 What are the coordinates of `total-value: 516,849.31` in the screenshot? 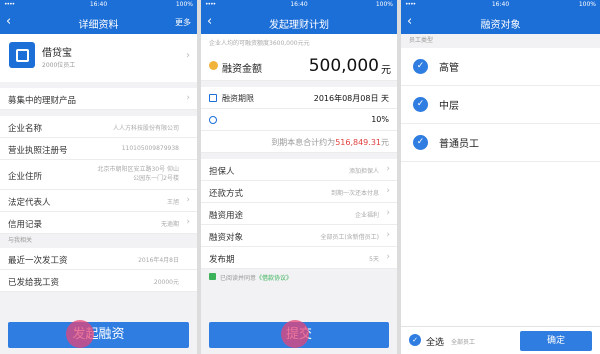 It's located at (358, 142).